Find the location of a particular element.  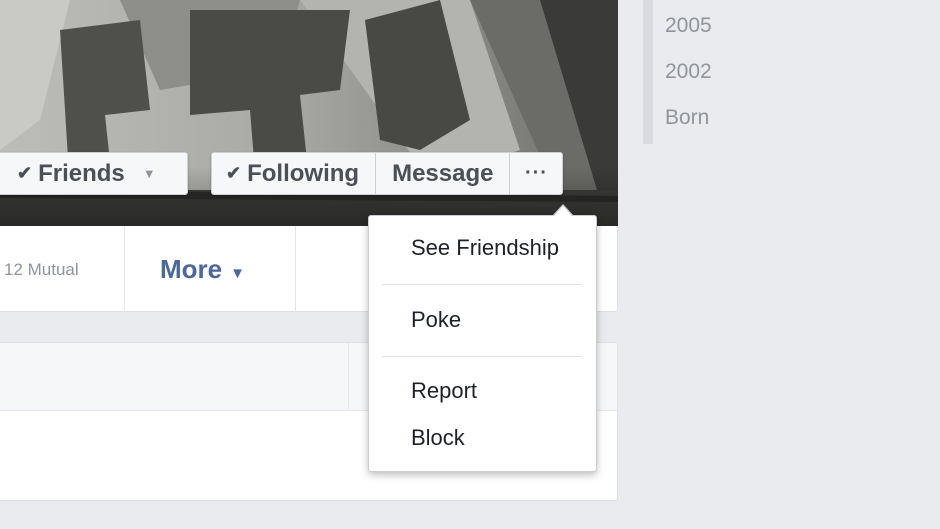

menu-item-report: Report is located at coordinates (482, 391).